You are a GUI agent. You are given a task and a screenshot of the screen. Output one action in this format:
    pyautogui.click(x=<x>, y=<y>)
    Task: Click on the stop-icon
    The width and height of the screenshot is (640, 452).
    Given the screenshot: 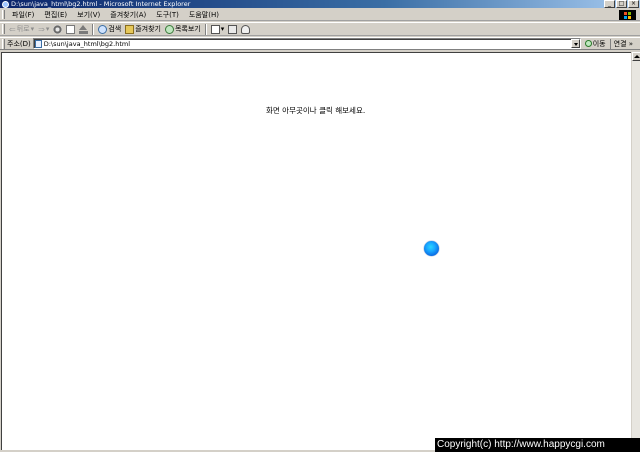 What is the action you would take?
    pyautogui.click(x=58, y=29)
    